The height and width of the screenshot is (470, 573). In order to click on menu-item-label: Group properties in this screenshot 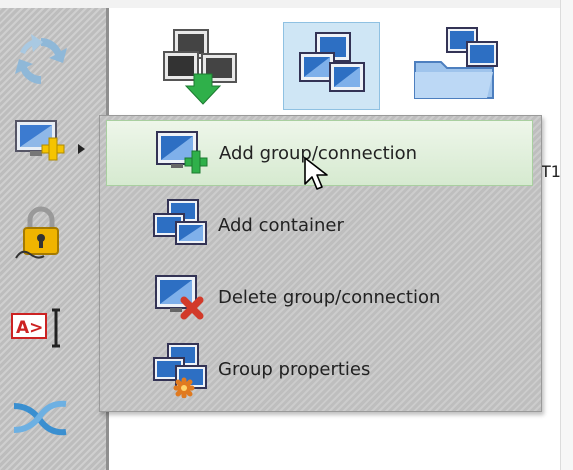, I will do `click(294, 369)`.